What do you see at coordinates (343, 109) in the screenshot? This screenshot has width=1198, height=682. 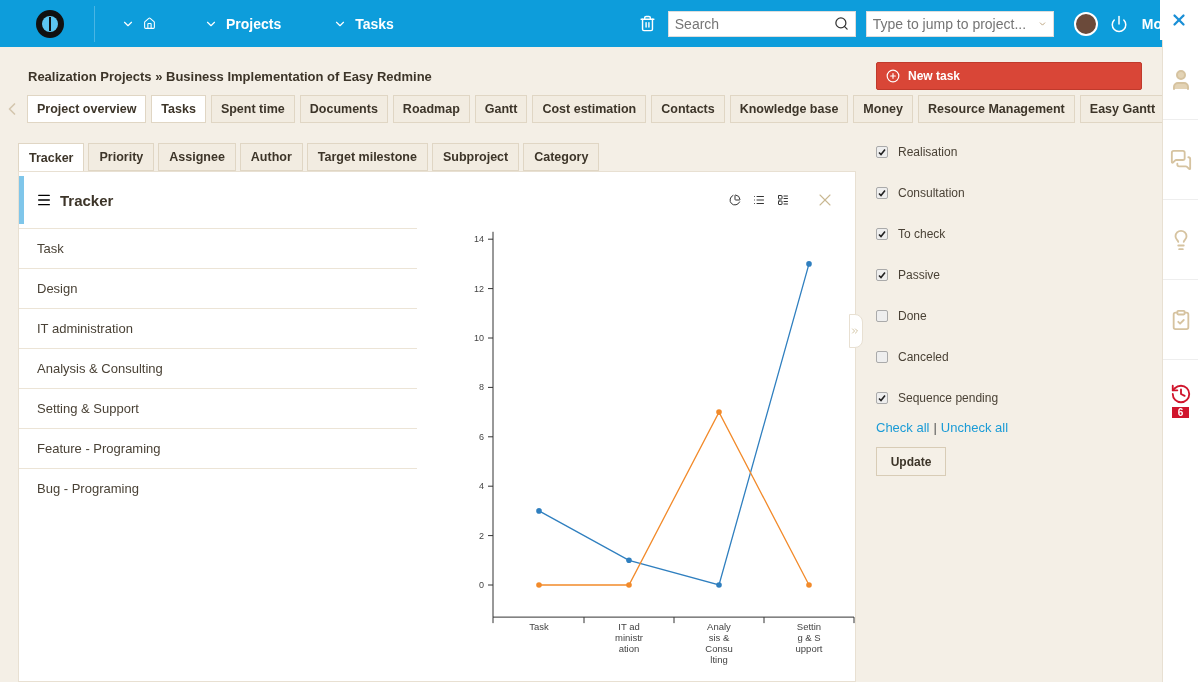 I see `project-tab: Documents` at bounding box center [343, 109].